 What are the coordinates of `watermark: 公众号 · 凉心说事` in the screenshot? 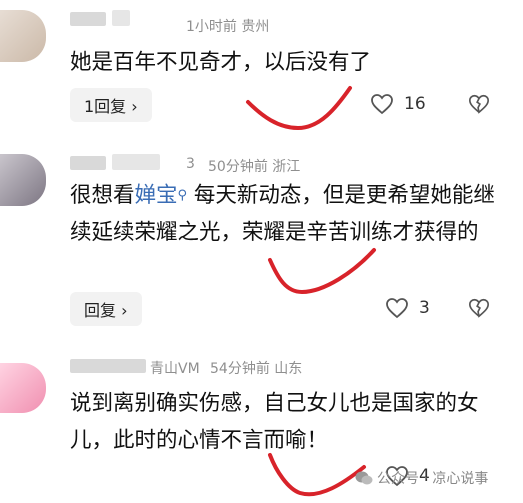 It's located at (421, 478).